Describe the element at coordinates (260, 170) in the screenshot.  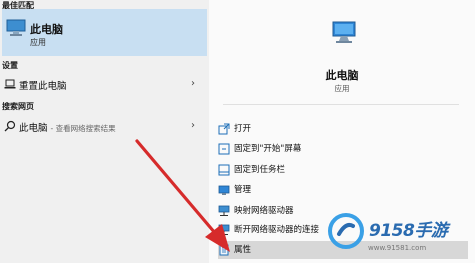
I see `menu-item-label: 固定到任务栏` at that location.